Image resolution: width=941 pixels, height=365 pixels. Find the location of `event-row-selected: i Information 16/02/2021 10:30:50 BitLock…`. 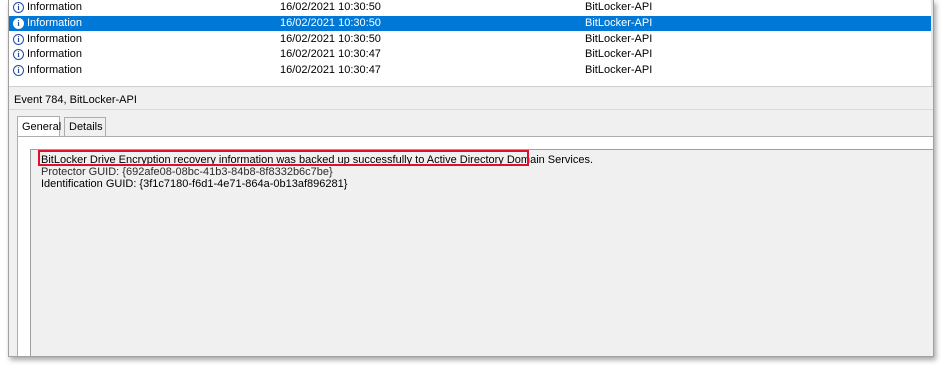

event-row-selected: i Information 16/02/2021 10:30:50 BitLock… is located at coordinates (471, 23).